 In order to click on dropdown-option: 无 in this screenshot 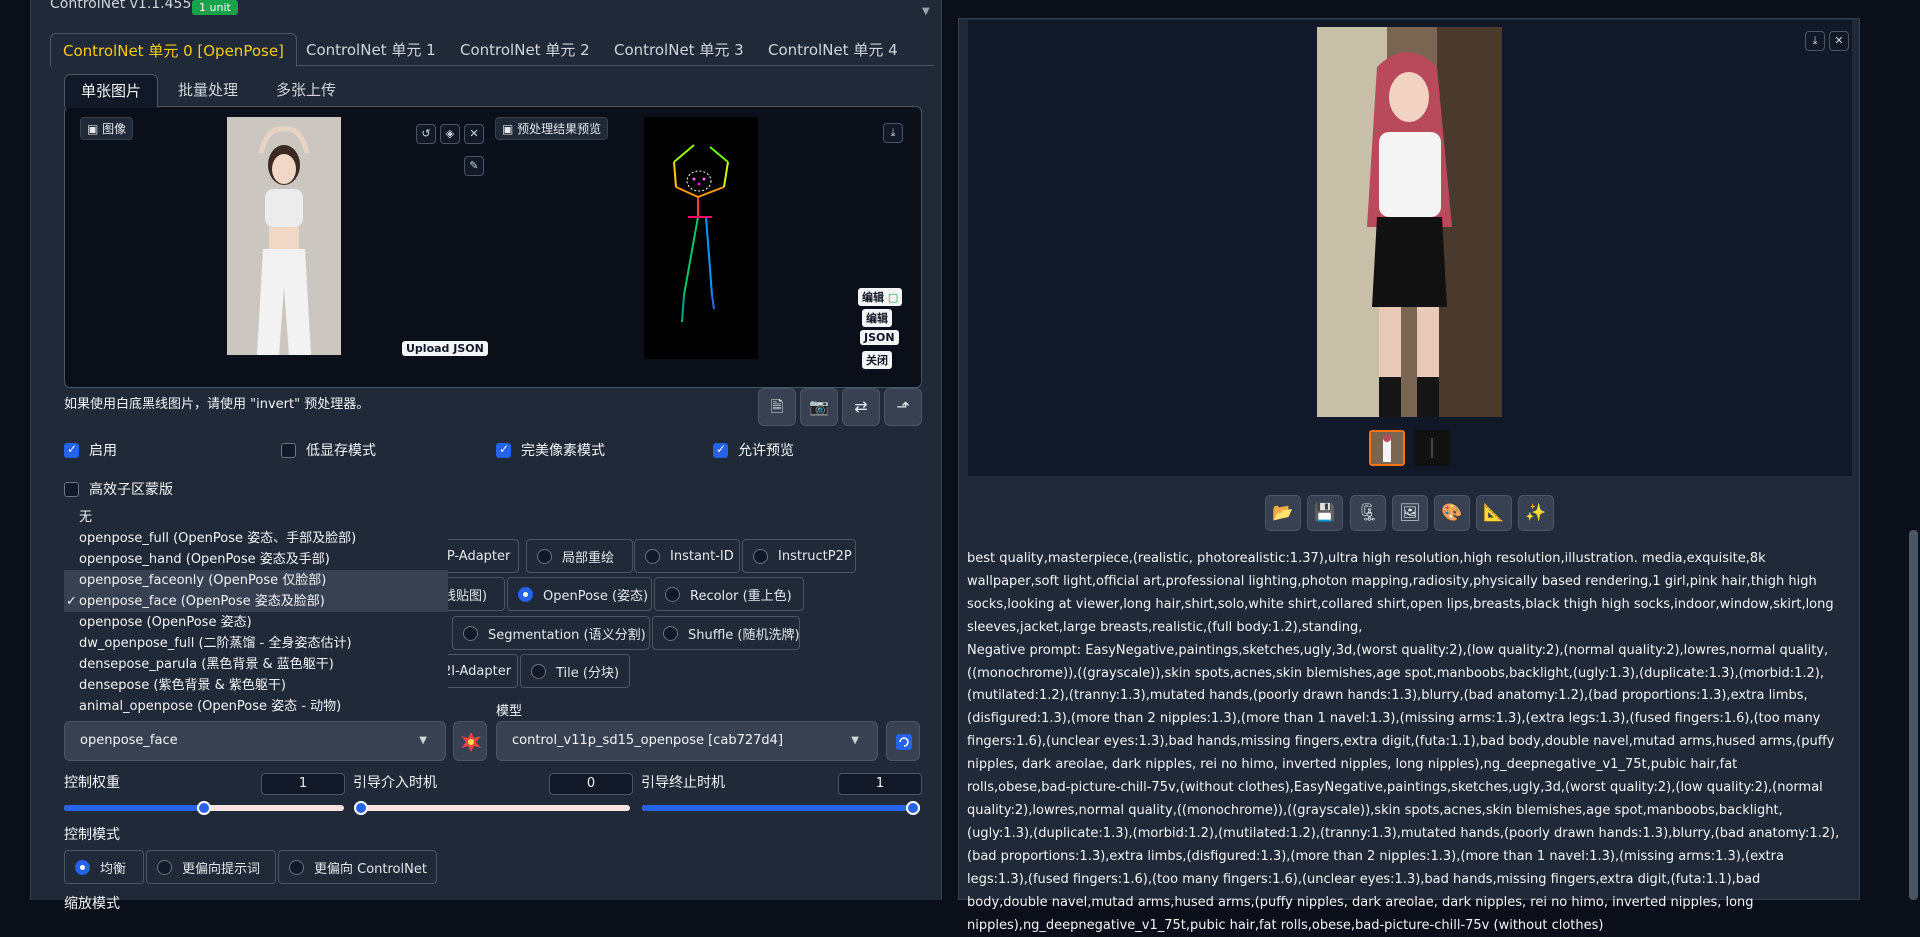, I will do `click(256, 517)`.